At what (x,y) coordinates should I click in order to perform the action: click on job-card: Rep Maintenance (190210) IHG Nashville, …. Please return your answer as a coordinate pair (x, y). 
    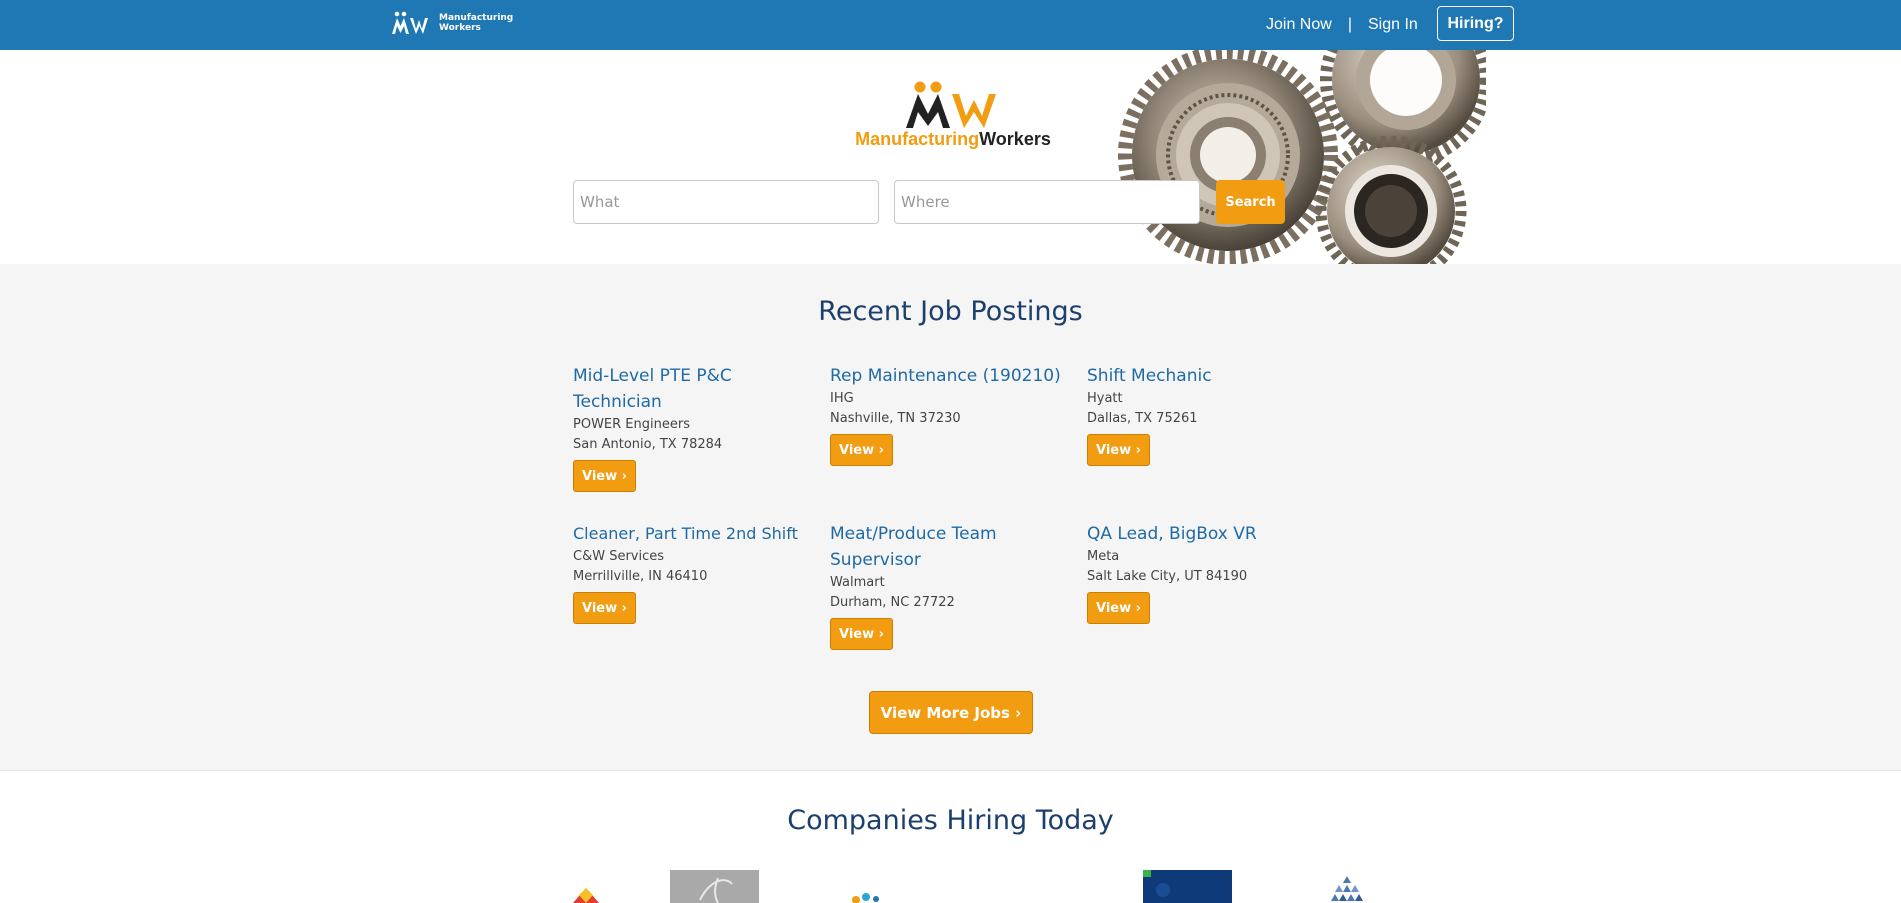
    Looking at the image, I should click on (947, 414).